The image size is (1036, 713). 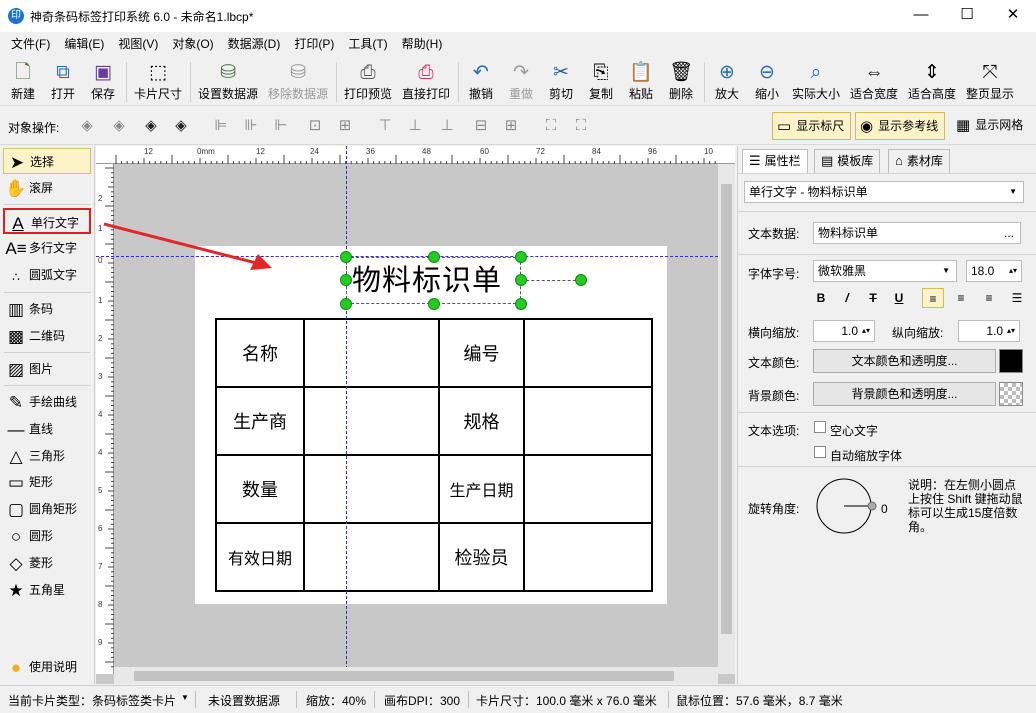 What do you see at coordinates (581, 126) in the screenshot?
I see `ungroup-icon: ⛶` at bounding box center [581, 126].